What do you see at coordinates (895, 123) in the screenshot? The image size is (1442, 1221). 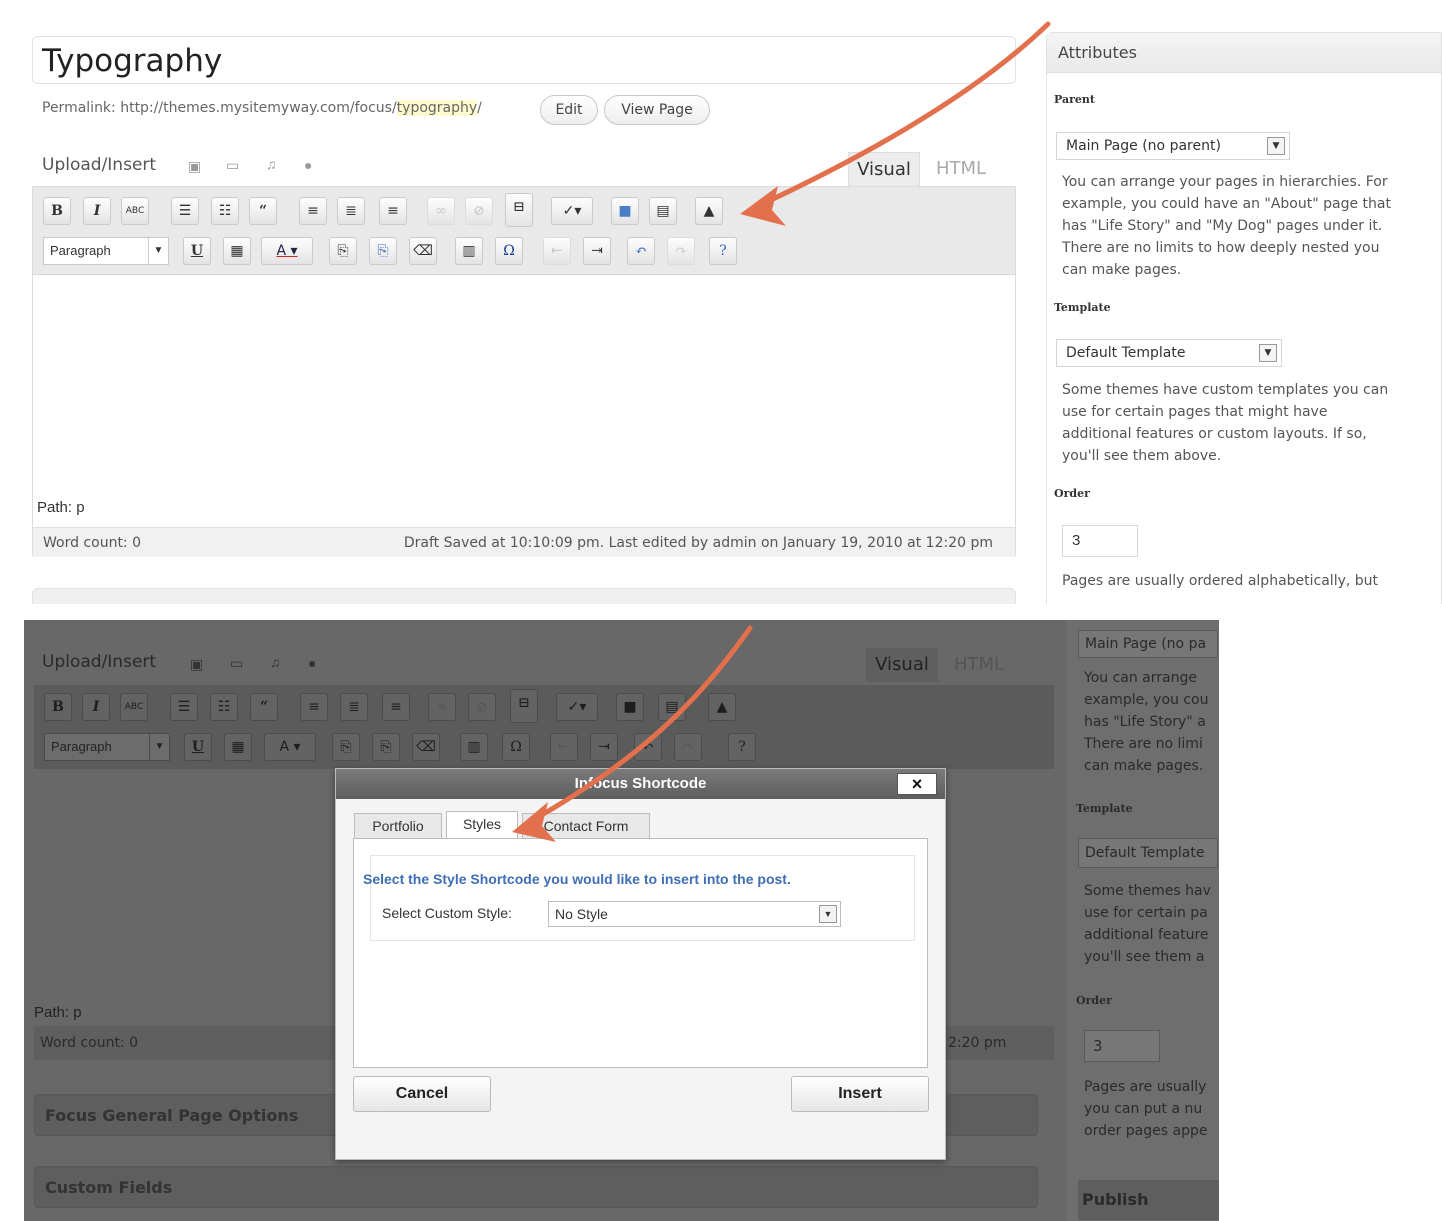 I see `arrow-to-shortcode-button` at bounding box center [895, 123].